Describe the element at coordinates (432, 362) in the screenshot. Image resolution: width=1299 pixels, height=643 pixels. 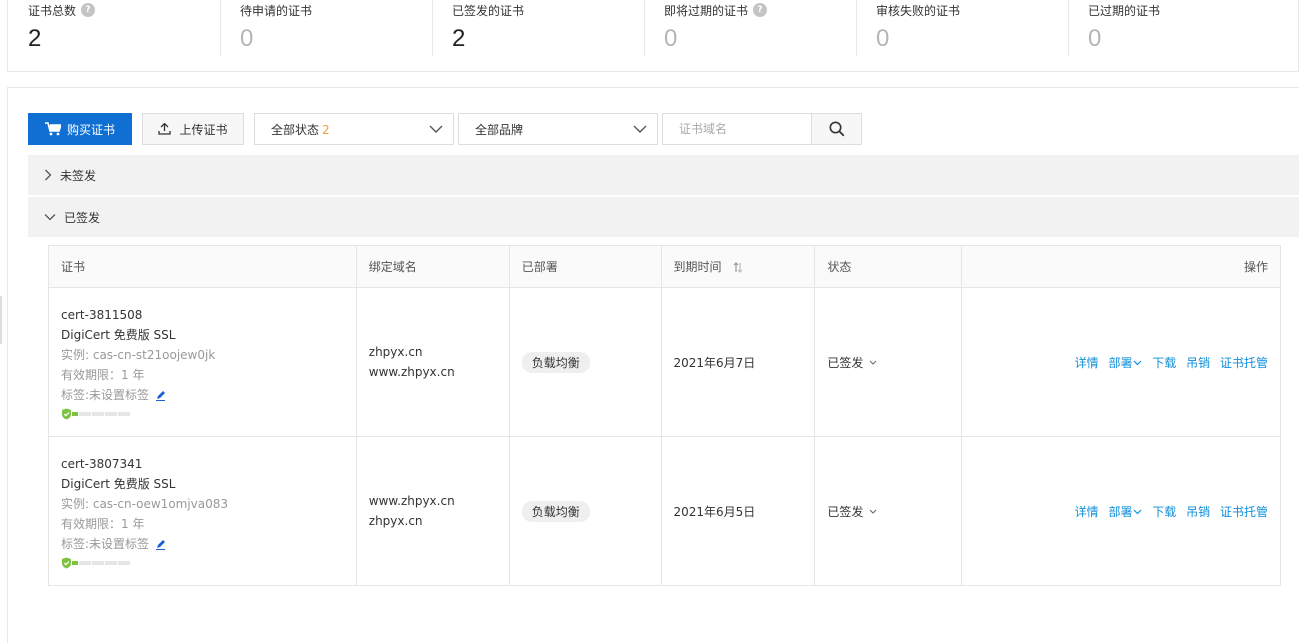
I see `domain-cell: zhpyx.cn www.zhpyx.cn` at that location.